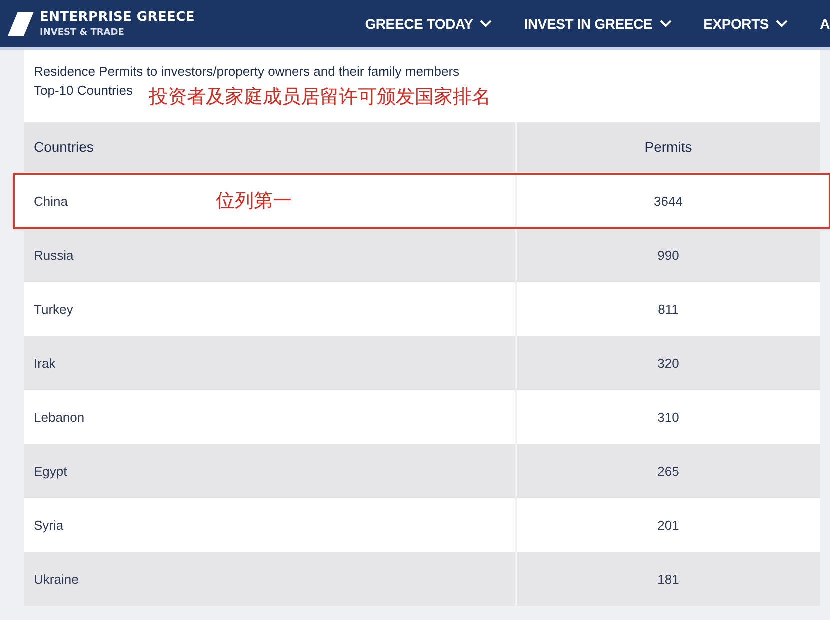  Describe the element at coordinates (668, 525) in the screenshot. I see `table-cell-text: 201` at that location.